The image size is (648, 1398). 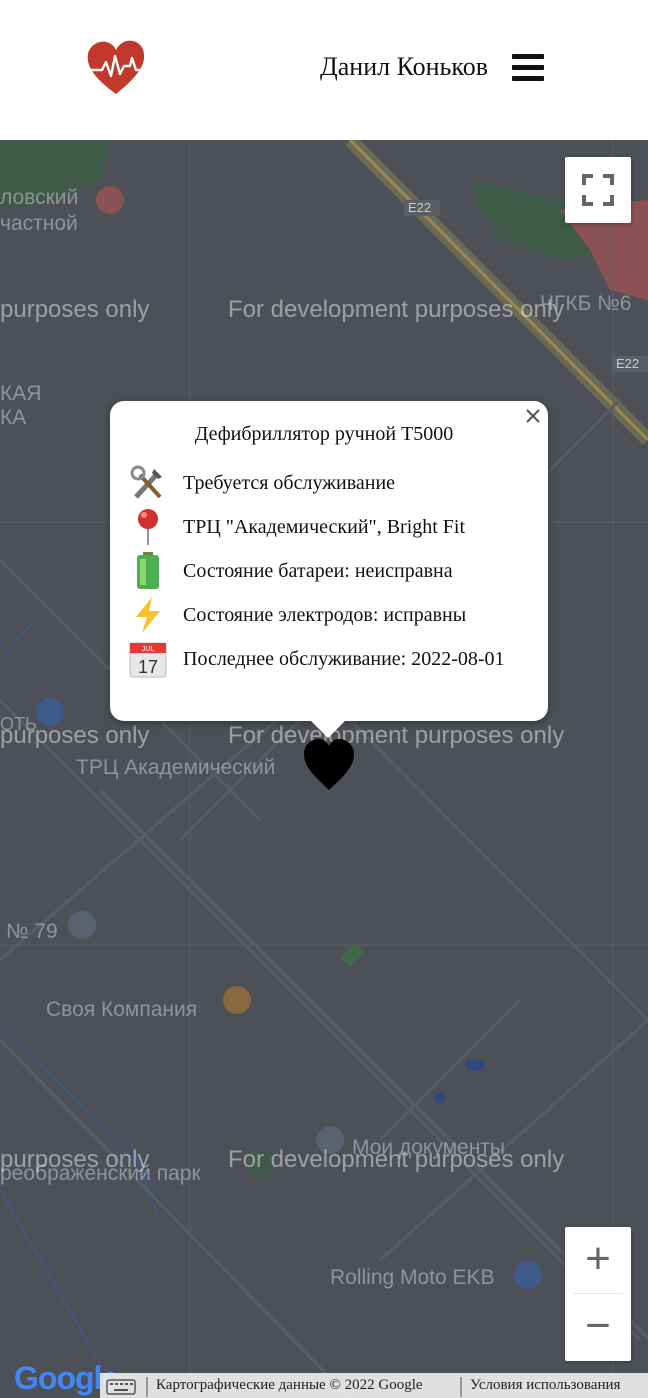 What do you see at coordinates (289, 483) in the screenshot?
I see `status-text: Требуется обслуживание` at bounding box center [289, 483].